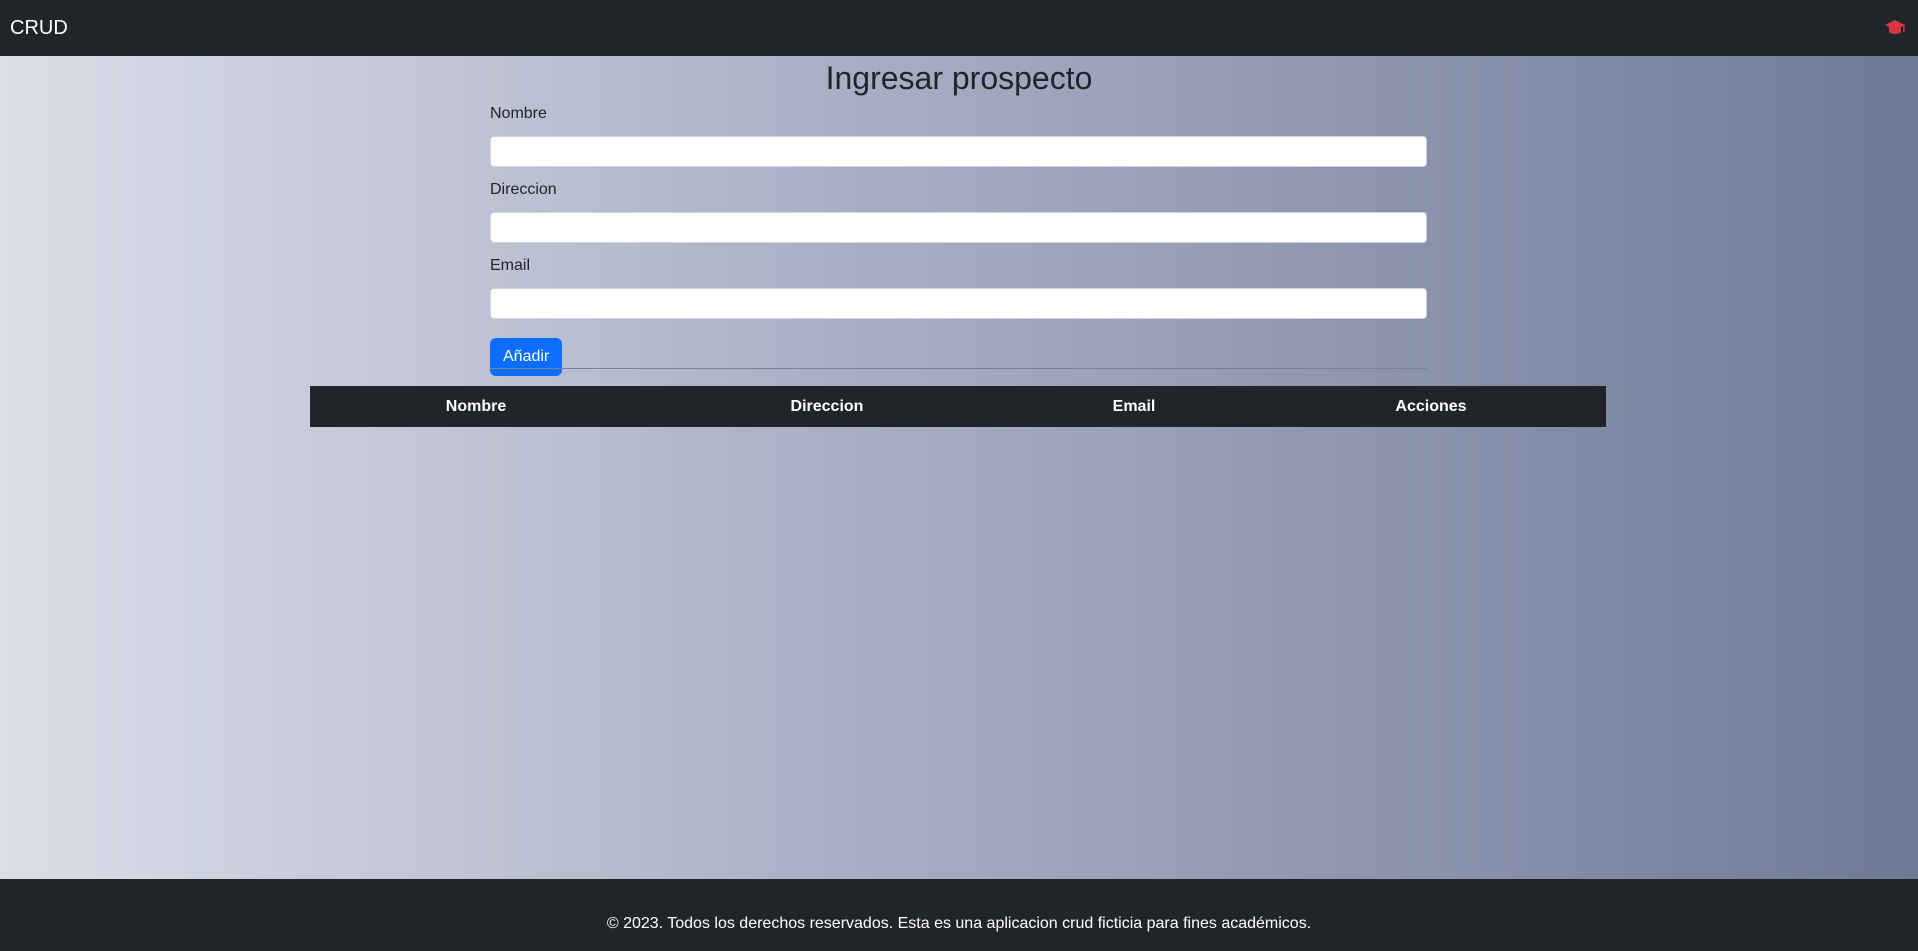 The width and height of the screenshot is (1918, 951). I want to click on column-header-direccion: Direccion, so click(827, 406).